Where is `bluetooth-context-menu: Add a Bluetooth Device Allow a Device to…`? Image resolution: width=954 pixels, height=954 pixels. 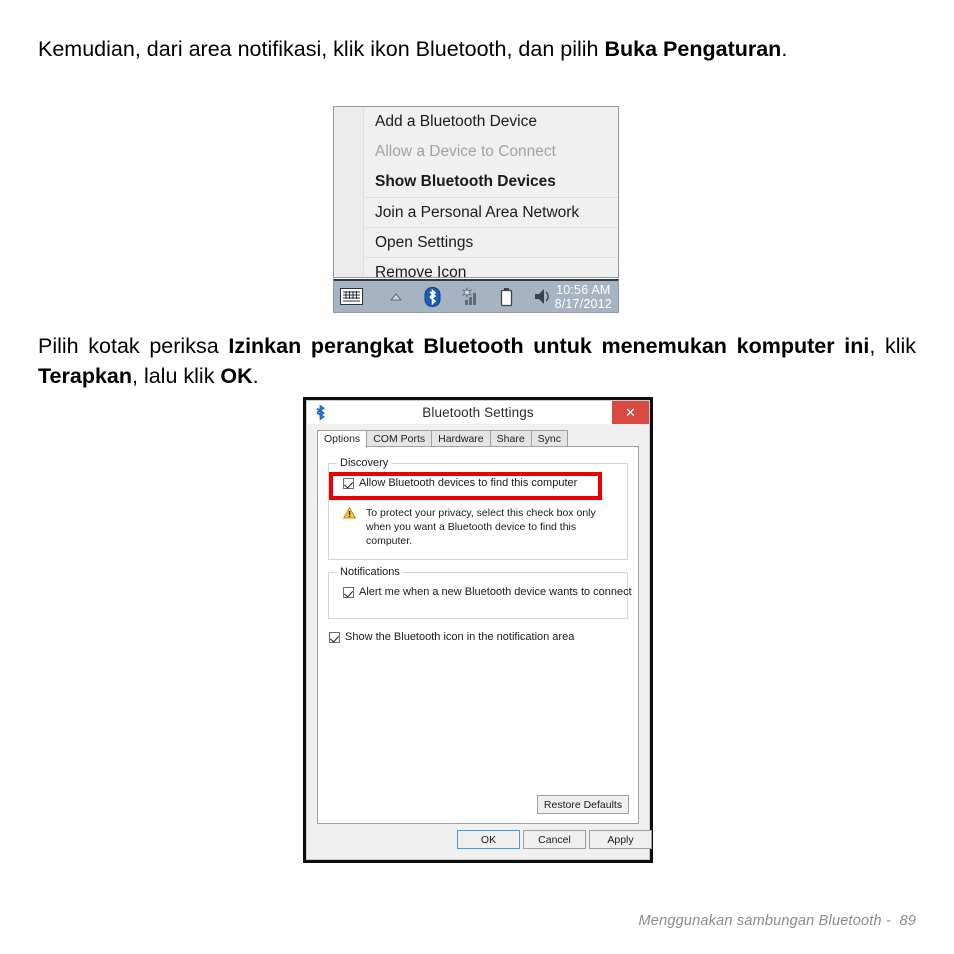
bluetooth-context-menu: Add a Bluetooth Device Allow a Device to… is located at coordinates (476, 193).